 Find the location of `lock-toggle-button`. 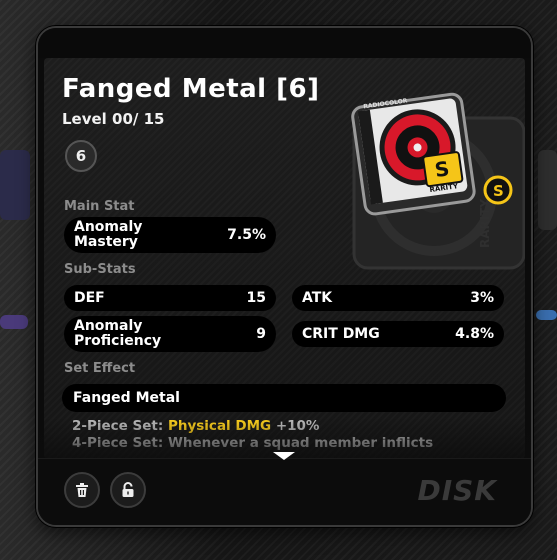

lock-toggle-button is located at coordinates (128, 490).